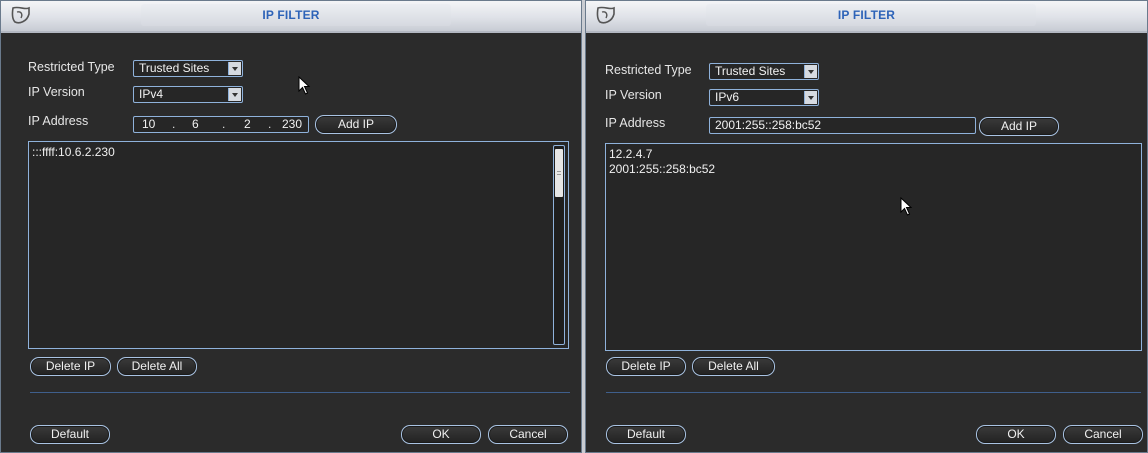 The height and width of the screenshot is (453, 1148). What do you see at coordinates (151, 94) in the screenshot?
I see `ip-version-value: IPv4` at bounding box center [151, 94].